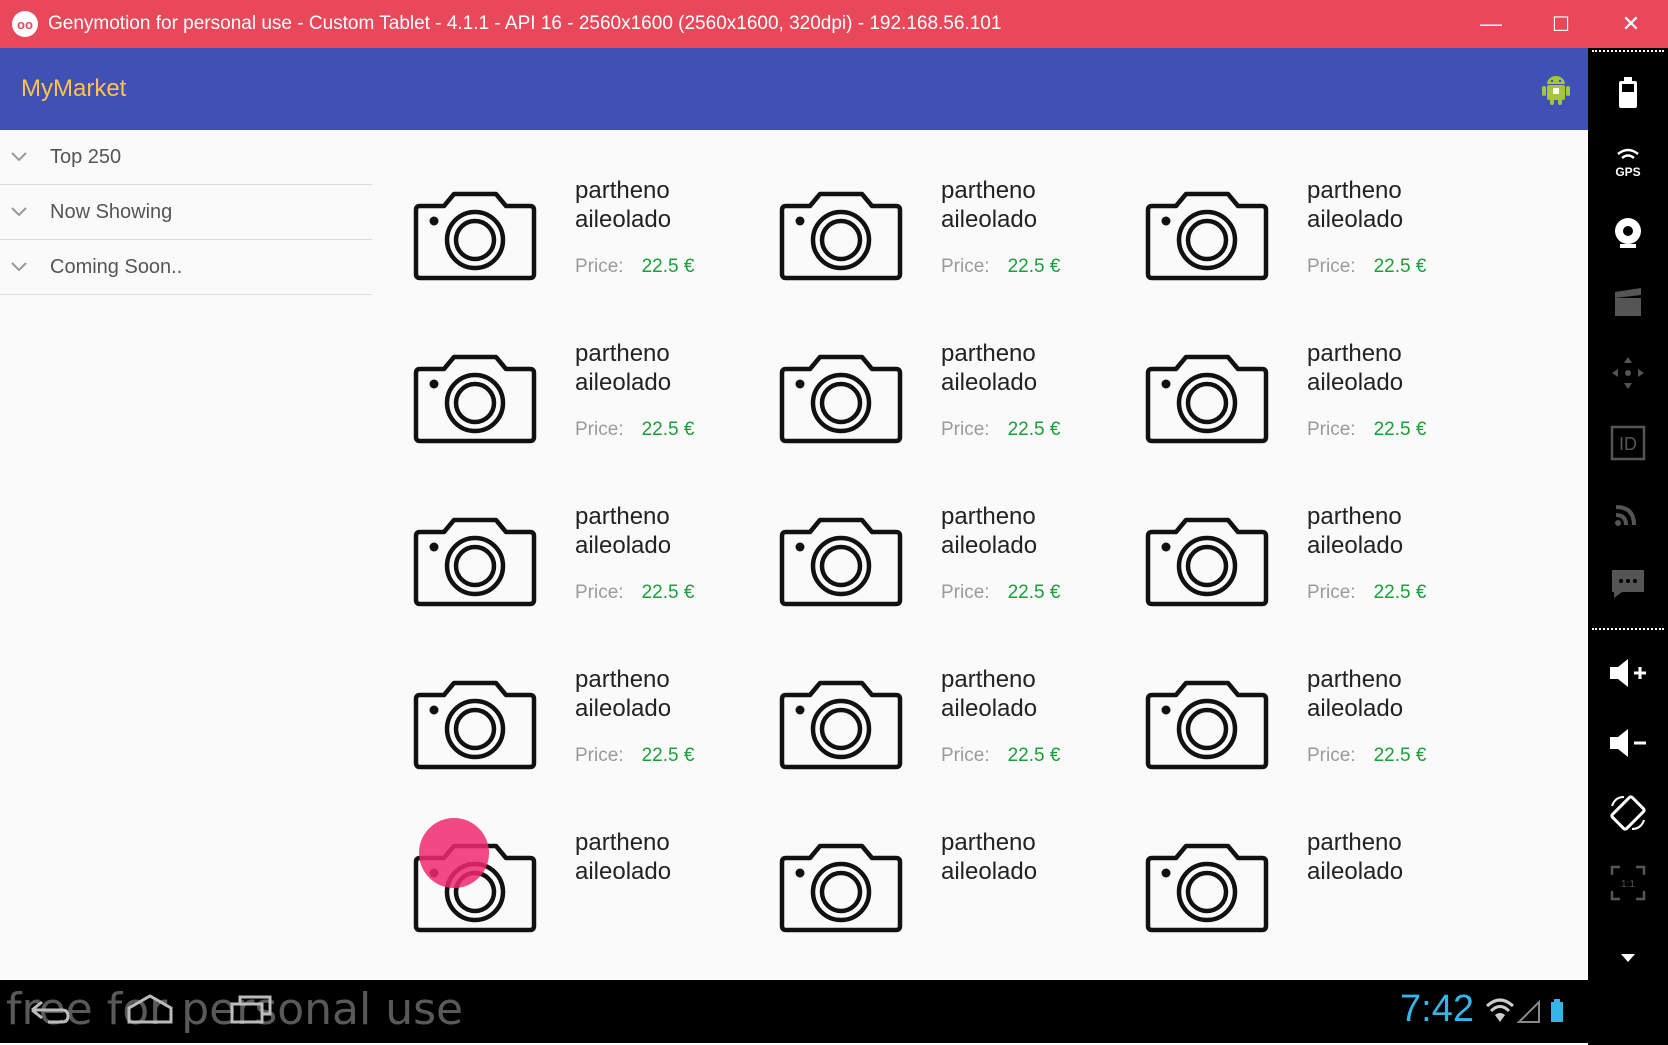 Image resolution: width=1668 pixels, height=1045 pixels. Describe the element at coordinates (1628, 303) in the screenshot. I see `capture-icon` at that location.